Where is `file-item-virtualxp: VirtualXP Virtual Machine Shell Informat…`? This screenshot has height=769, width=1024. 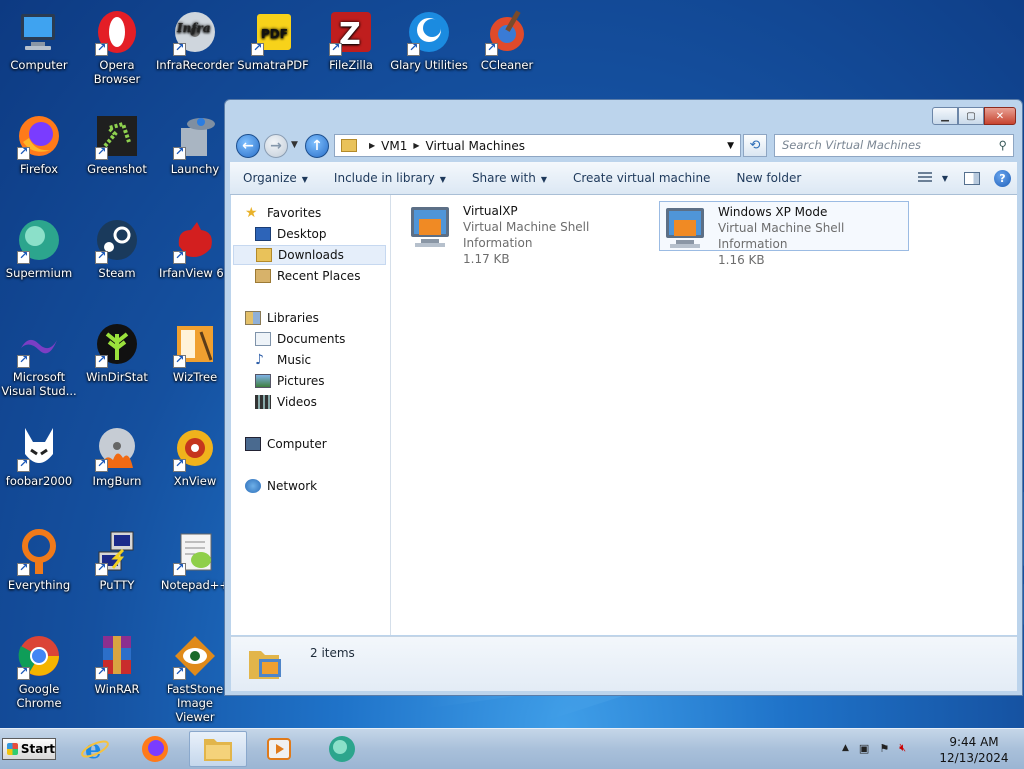
file-item-virtualxp: VirtualXP Virtual Machine Shell Informat… is located at coordinates (525, 233).